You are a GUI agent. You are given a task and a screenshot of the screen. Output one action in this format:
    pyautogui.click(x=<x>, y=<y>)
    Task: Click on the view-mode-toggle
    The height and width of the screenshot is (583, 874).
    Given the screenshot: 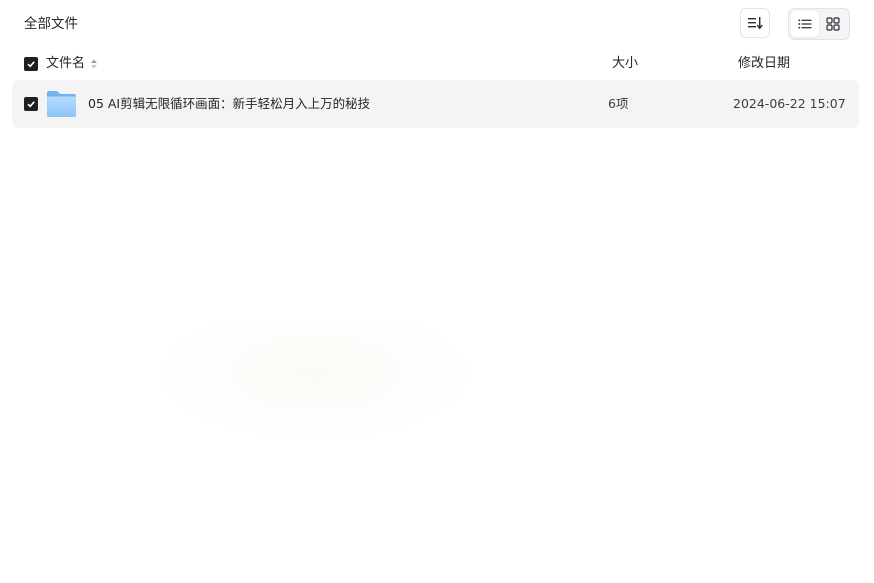 What is the action you would take?
    pyautogui.click(x=819, y=24)
    